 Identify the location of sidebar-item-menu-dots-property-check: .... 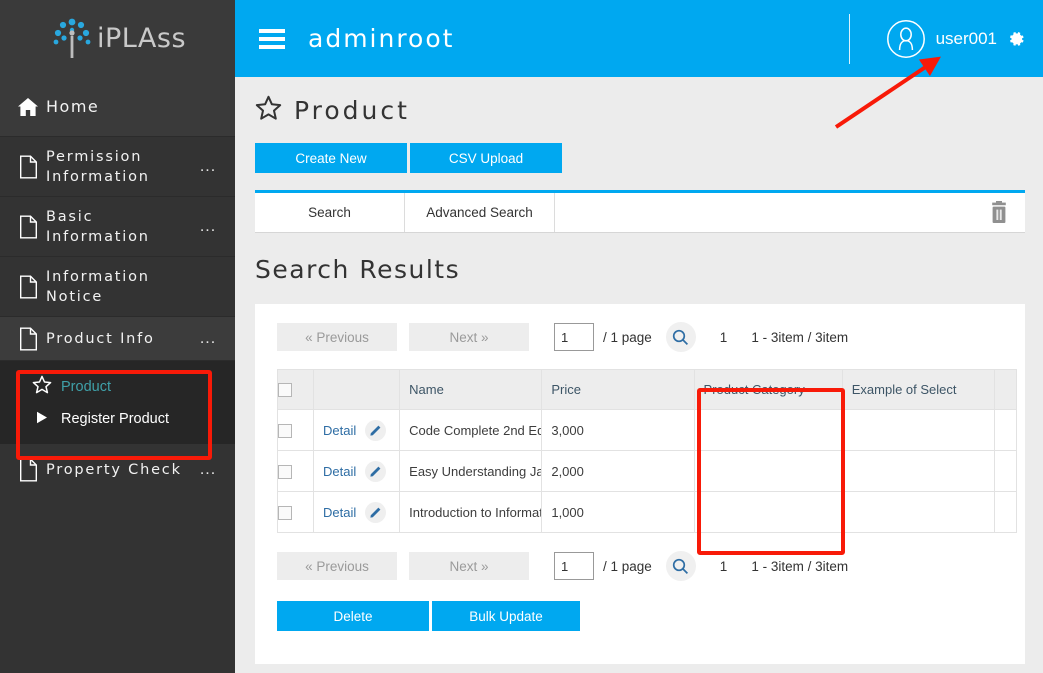
(208, 470).